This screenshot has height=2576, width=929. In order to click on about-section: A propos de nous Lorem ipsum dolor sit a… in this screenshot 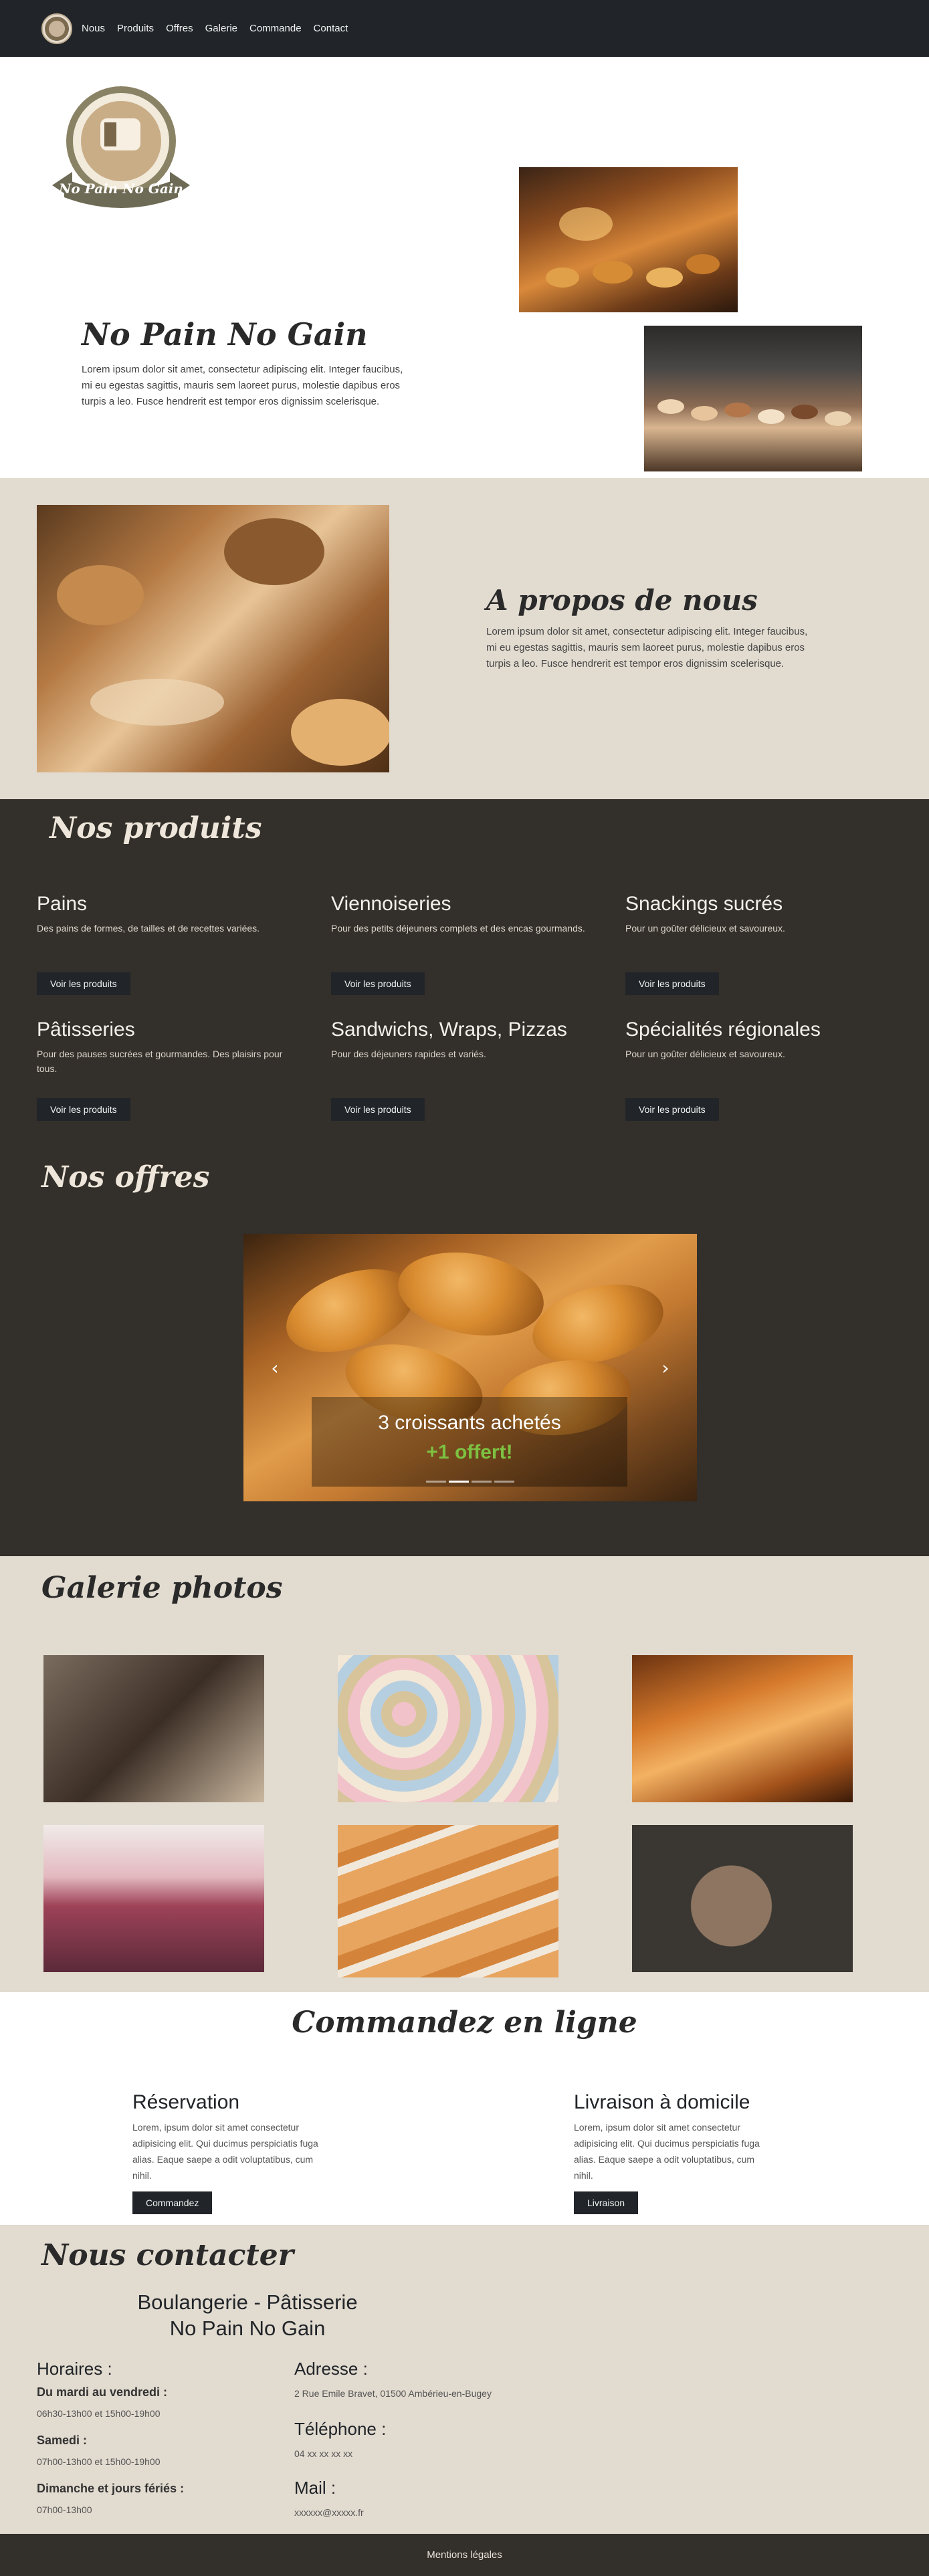, I will do `click(464, 639)`.